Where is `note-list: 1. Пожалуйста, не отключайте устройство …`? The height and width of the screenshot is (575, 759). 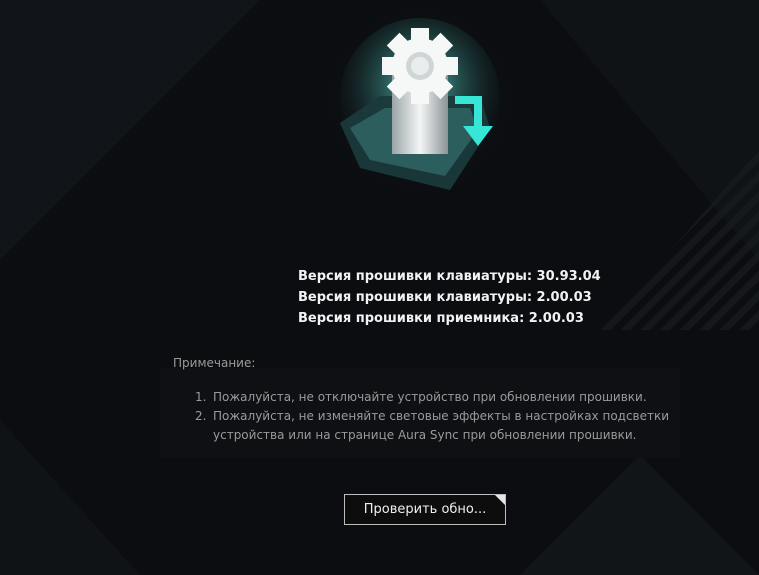 note-list: 1. Пожалуйста, не отключайте устройство … is located at coordinates (445, 416).